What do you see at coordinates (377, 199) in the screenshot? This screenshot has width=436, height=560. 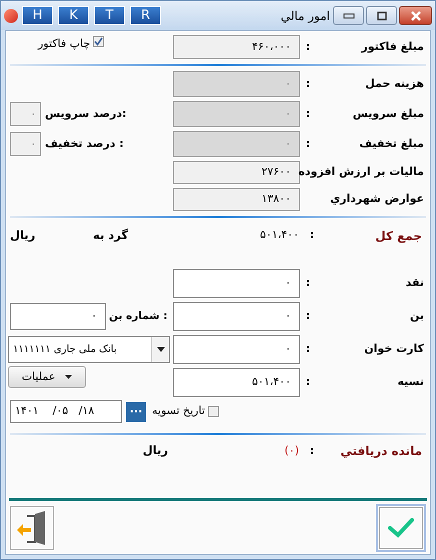 I see `field-label: عوارض شهرداري` at bounding box center [377, 199].